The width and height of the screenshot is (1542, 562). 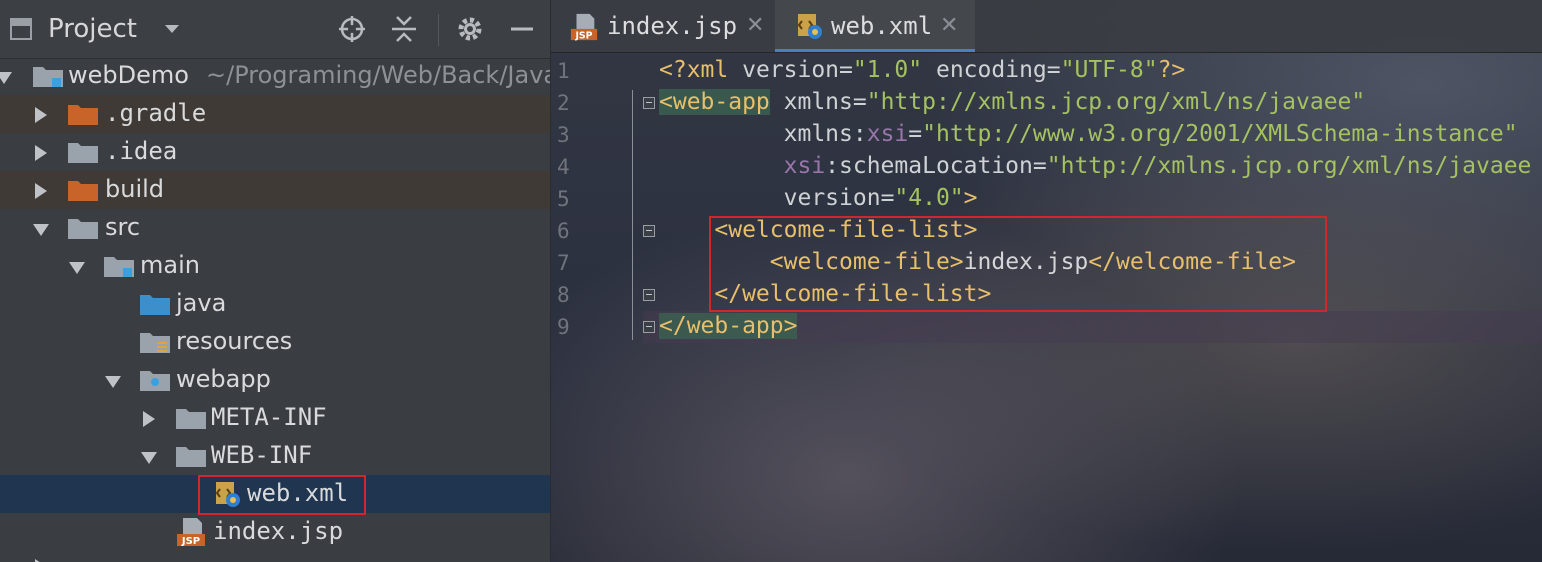 I want to click on tree-item-resources: resources, so click(x=275, y=342).